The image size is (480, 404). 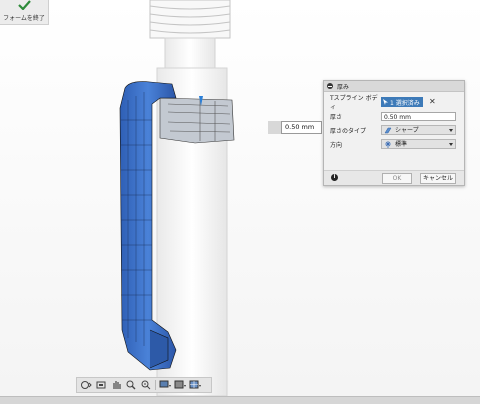 I want to click on orbit-icon, so click(x=86, y=385).